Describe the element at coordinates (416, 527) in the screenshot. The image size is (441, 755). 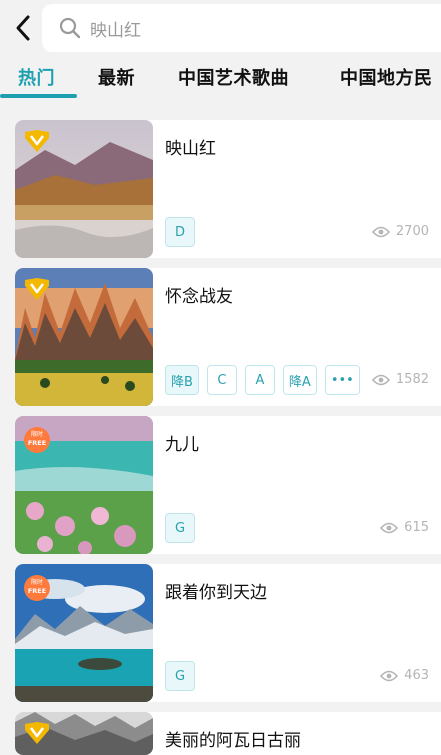
I see `view-count-value: 615` at that location.